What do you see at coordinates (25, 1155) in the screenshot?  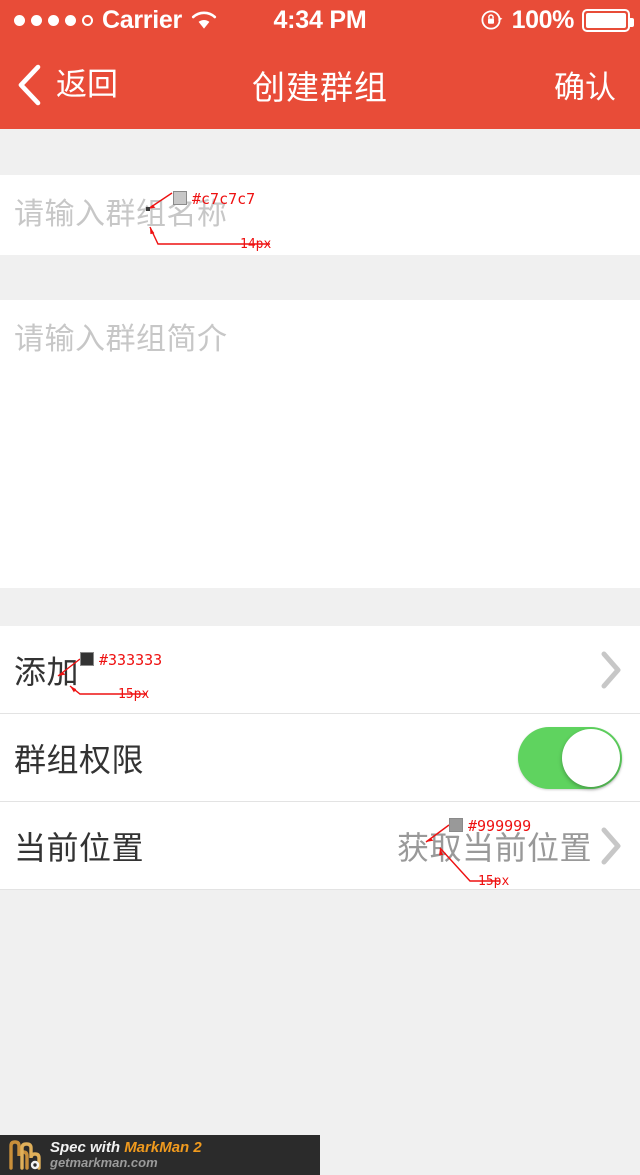 I see `markman-logo-icon` at bounding box center [25, 1155].